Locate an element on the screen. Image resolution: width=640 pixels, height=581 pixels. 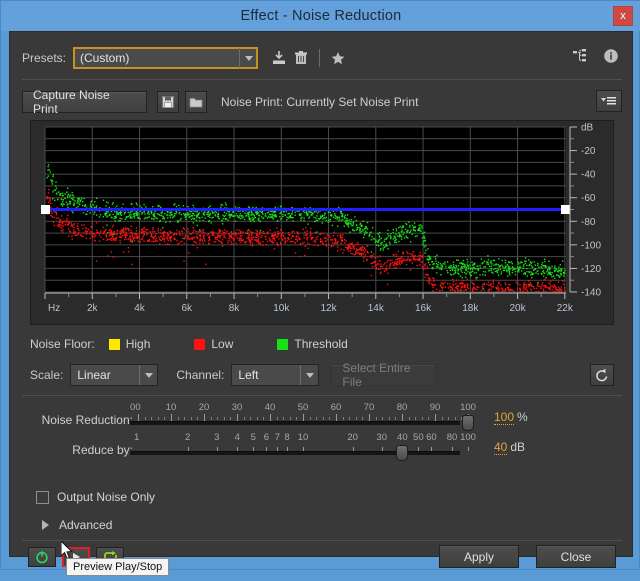
toolbar-separator is located at coordinates (320, 58).